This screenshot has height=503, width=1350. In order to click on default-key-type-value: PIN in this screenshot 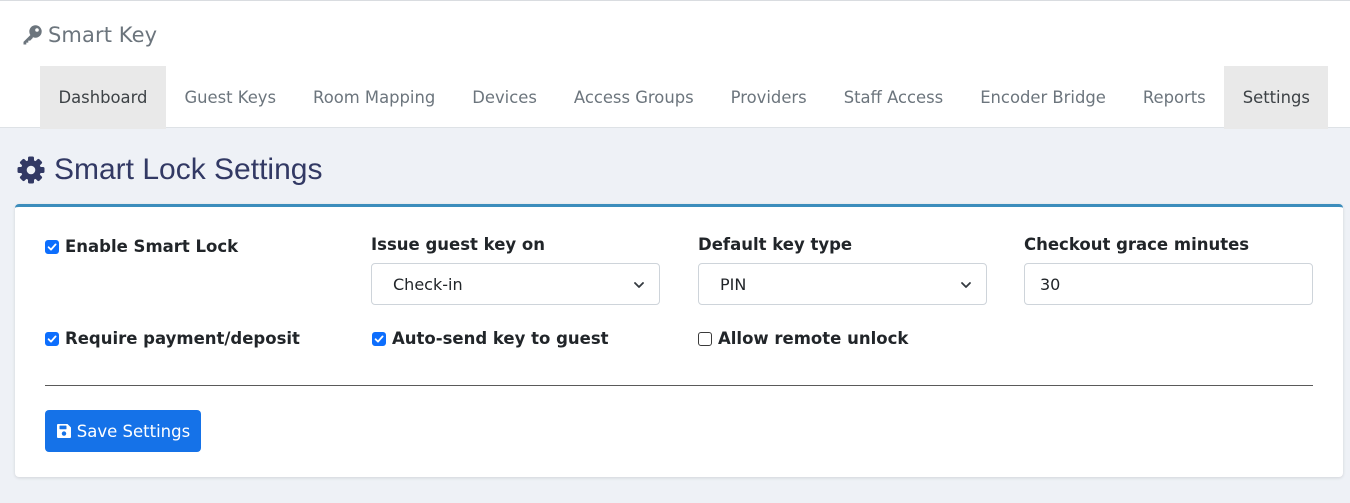, I will do `click(733, 284)`.